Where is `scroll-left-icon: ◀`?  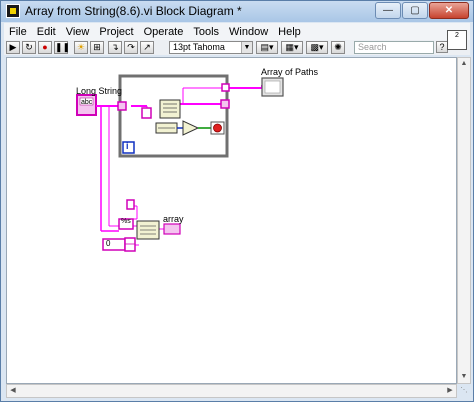 scroll-left-icon: ◀ is located at coordinates (13, 391).